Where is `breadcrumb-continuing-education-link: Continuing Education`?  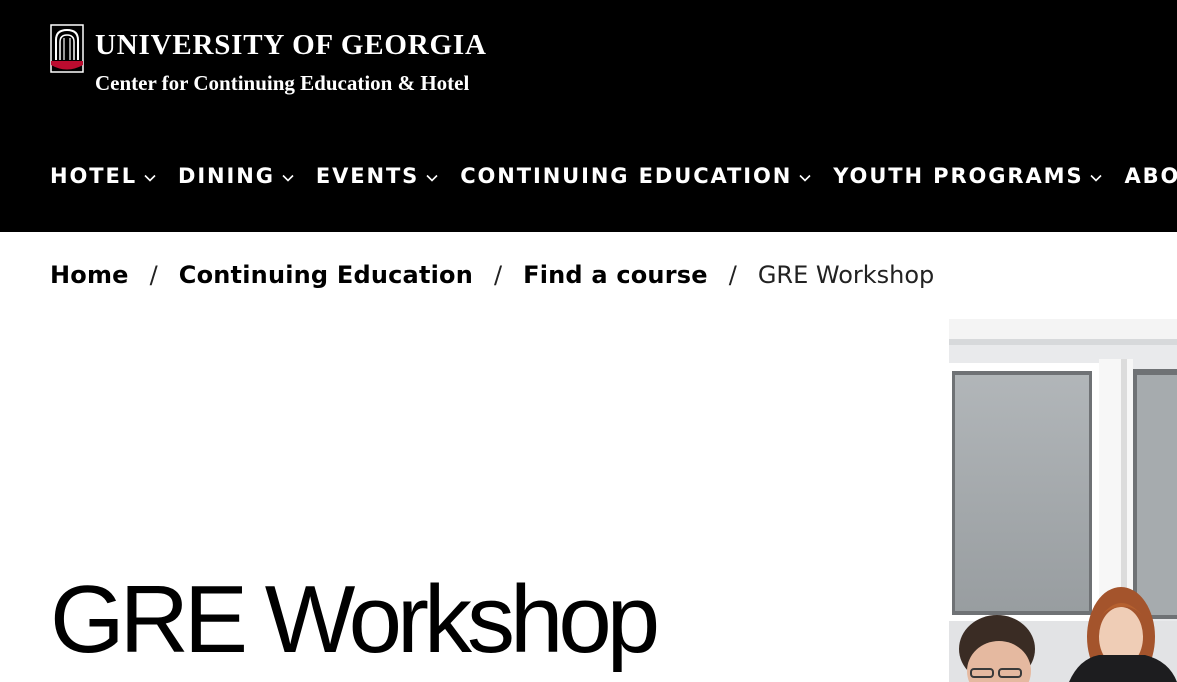 breadcrumb-continuing-education-link: Continuing Education is located at coordinates (326, 275).